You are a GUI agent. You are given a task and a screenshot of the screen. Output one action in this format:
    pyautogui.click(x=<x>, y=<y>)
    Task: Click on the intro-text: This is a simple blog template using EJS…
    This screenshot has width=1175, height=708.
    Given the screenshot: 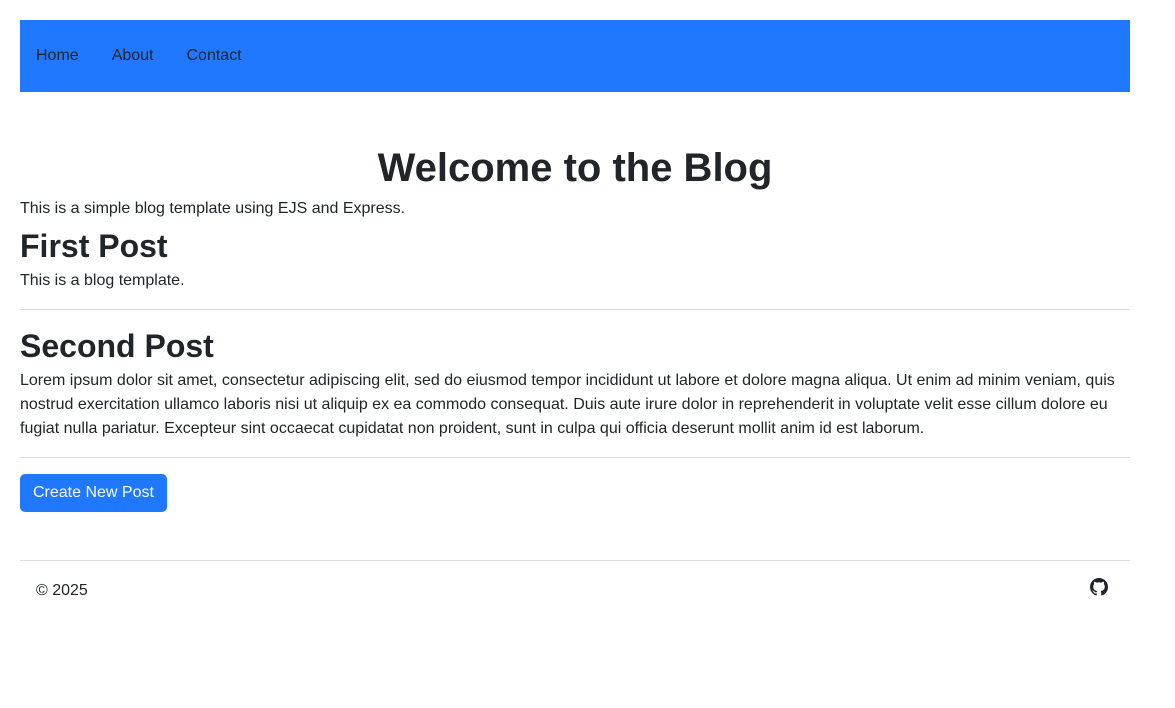 What is the action you would take?
    pyautogui.click(x=213, y=208)
    